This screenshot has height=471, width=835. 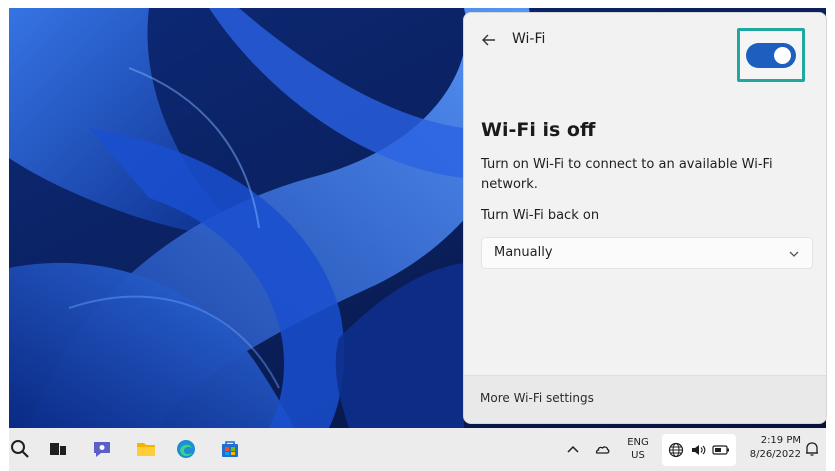 I want to click on arrow-left-icon, so click(x=488, y=40).